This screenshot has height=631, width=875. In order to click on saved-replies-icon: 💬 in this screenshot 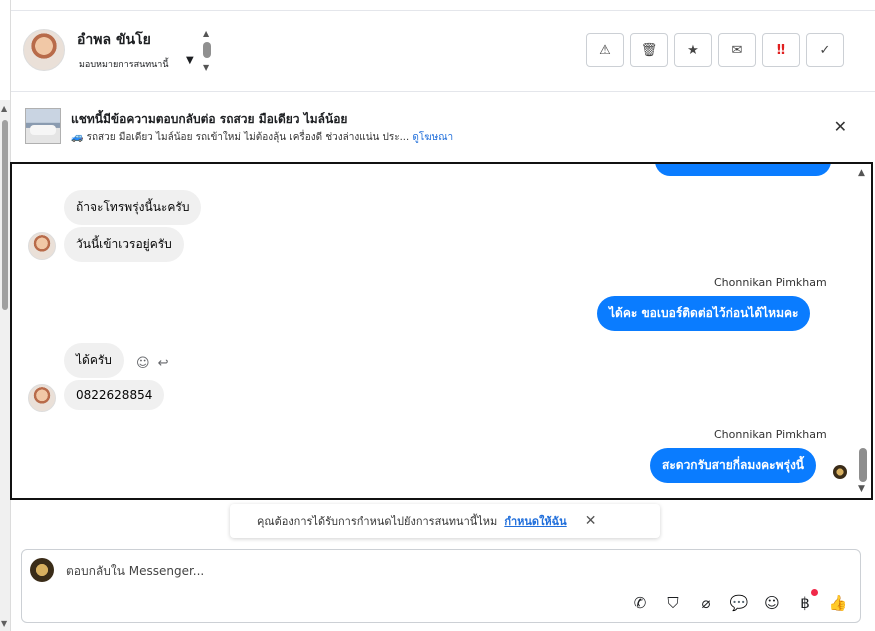, I will do `click(739, 603)`.